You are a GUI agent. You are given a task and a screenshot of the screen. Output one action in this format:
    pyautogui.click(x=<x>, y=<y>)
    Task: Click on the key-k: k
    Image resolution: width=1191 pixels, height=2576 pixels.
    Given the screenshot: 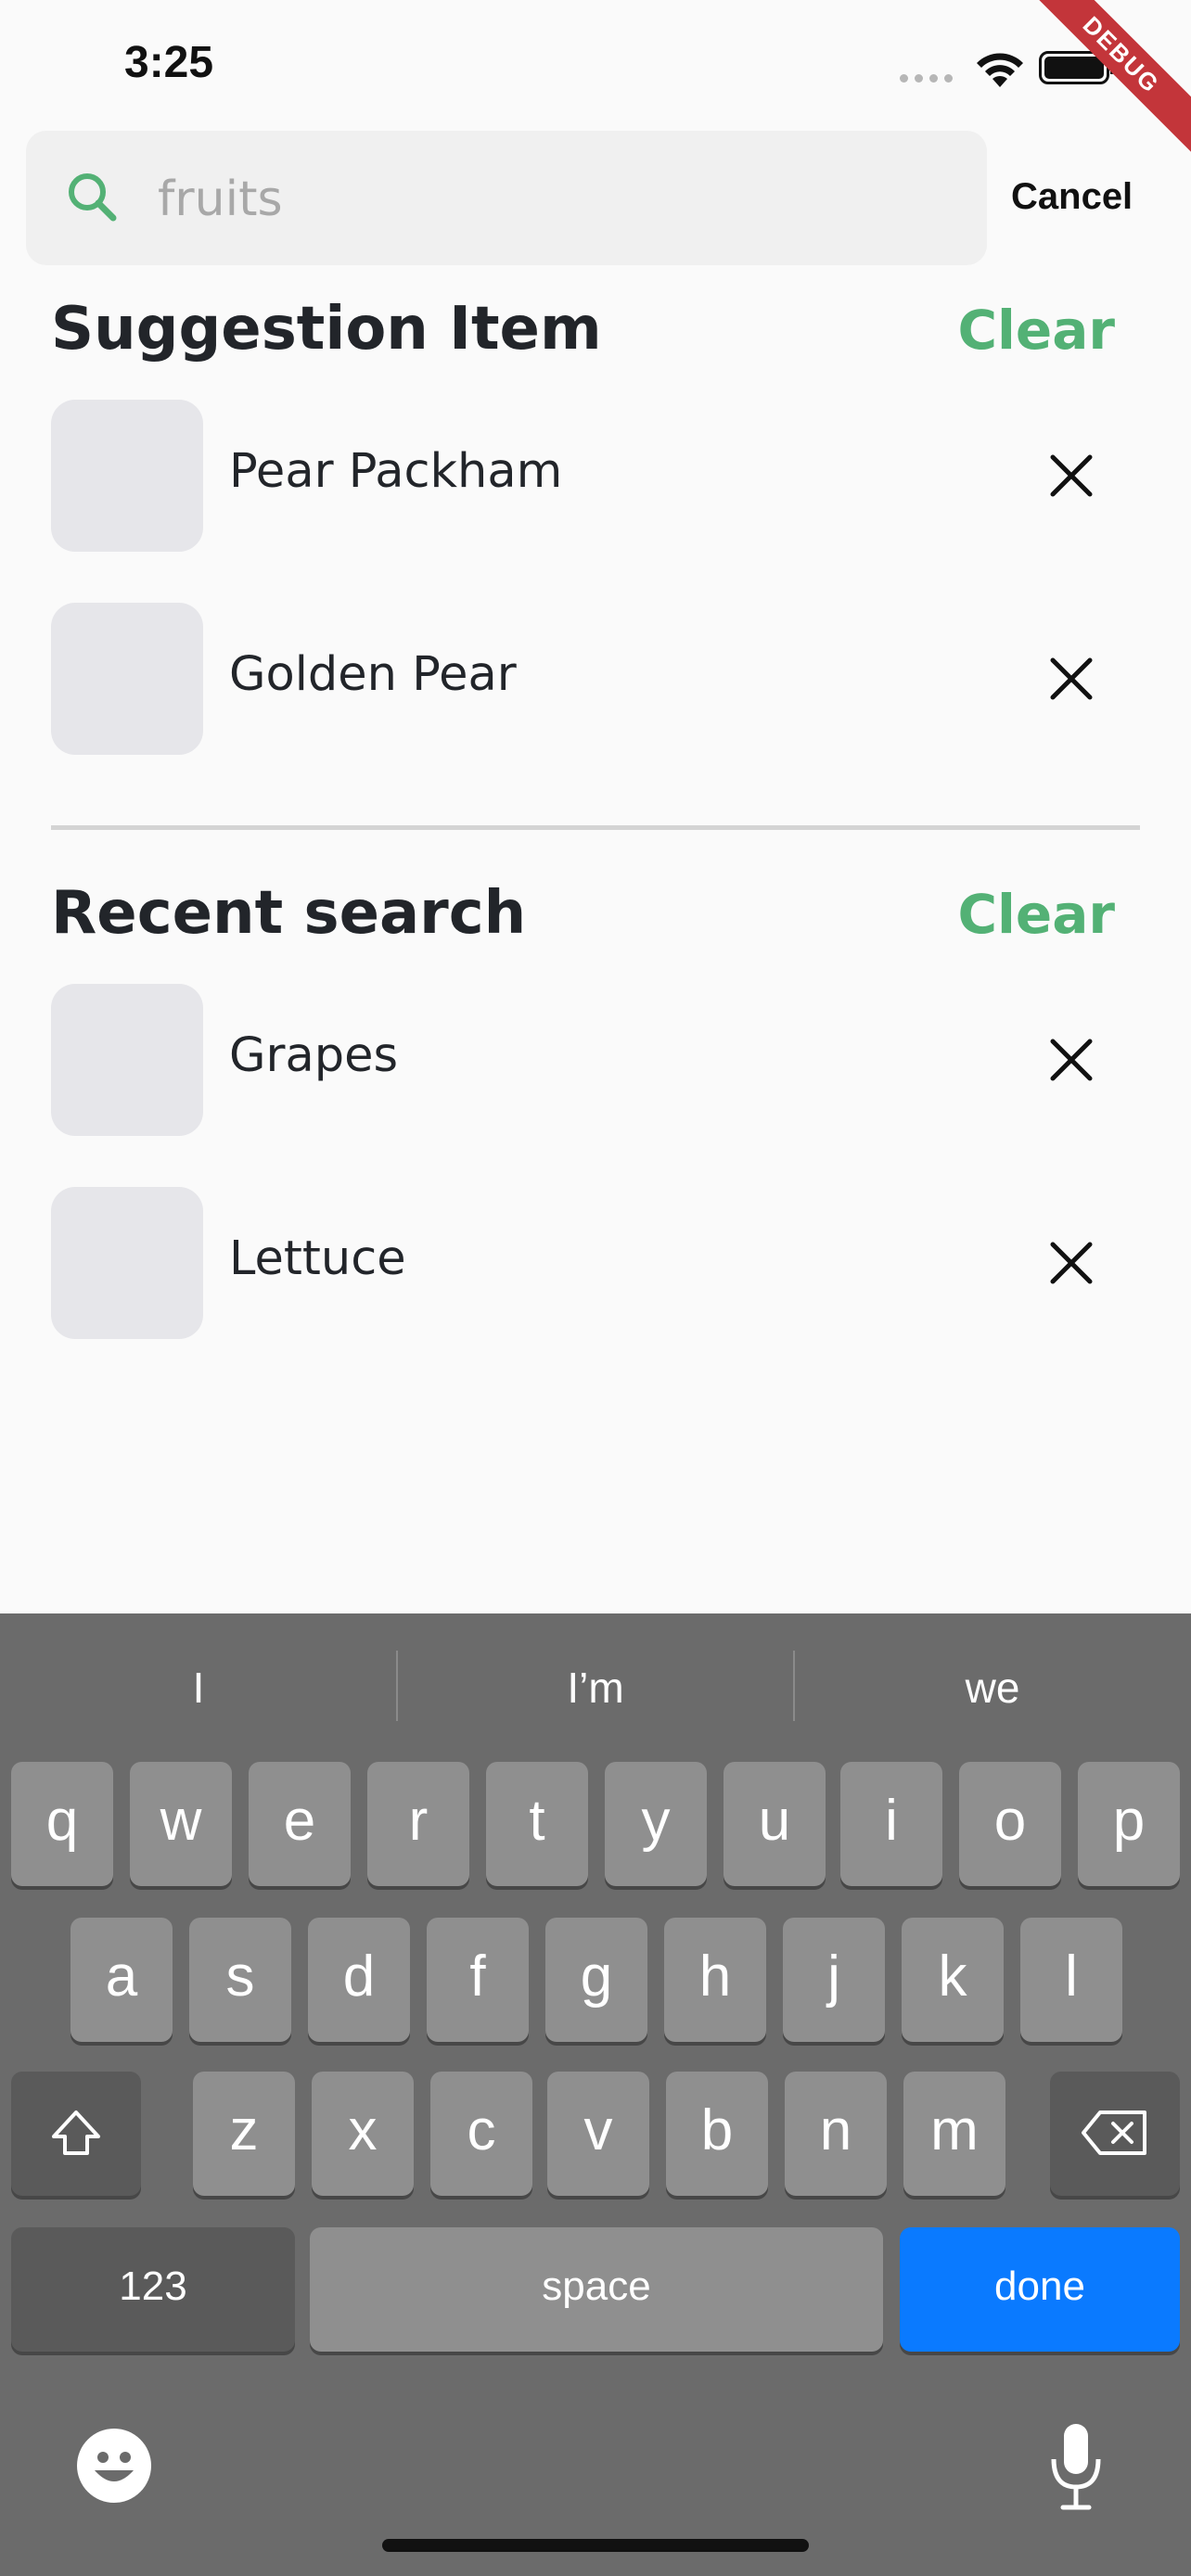 What is the action you would take?
    pyautogui.click(x=953, y=1980)
    